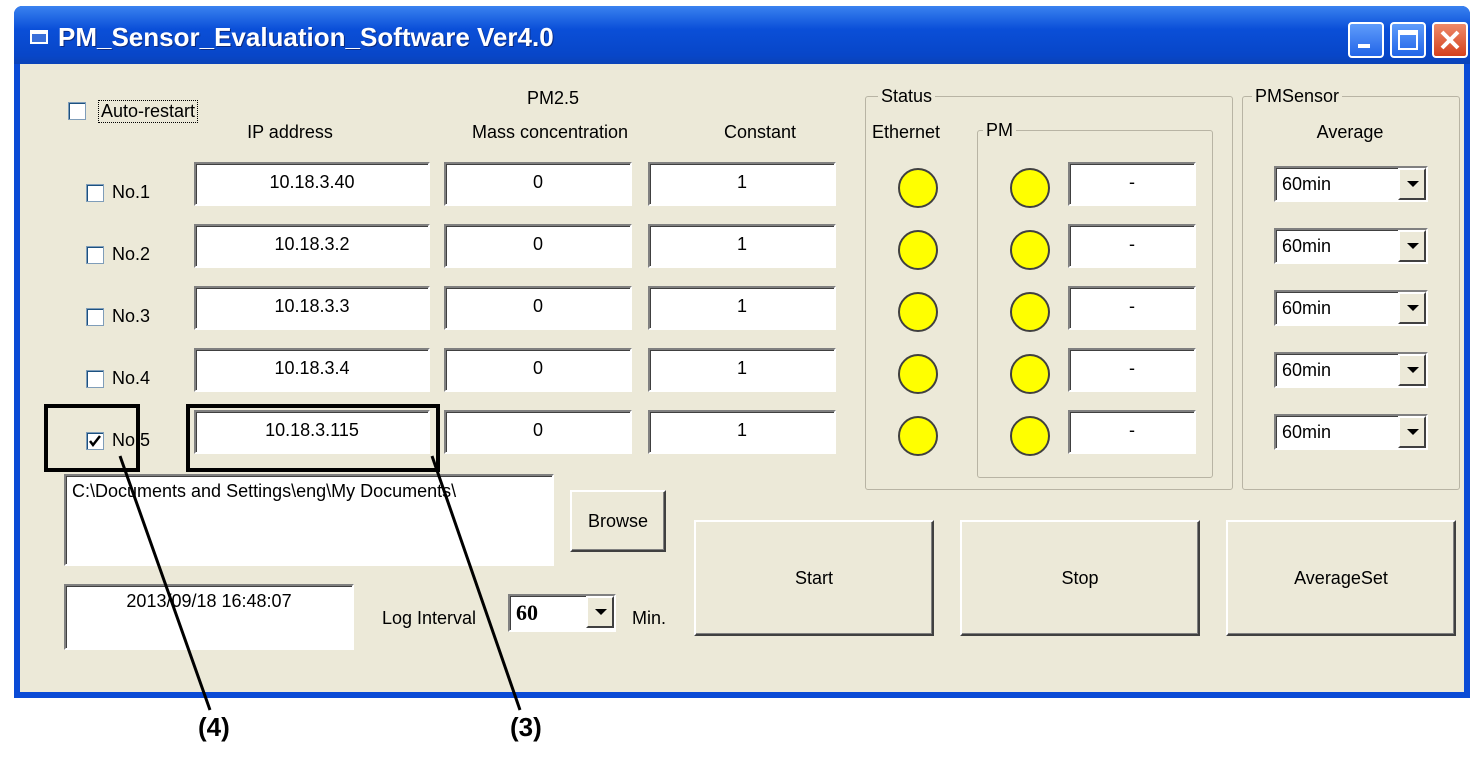 The image size is (1470, 760). Describe the element at coordinates (526, 727) in the screenshot. I see `callout-label-3: (3)` at that location.